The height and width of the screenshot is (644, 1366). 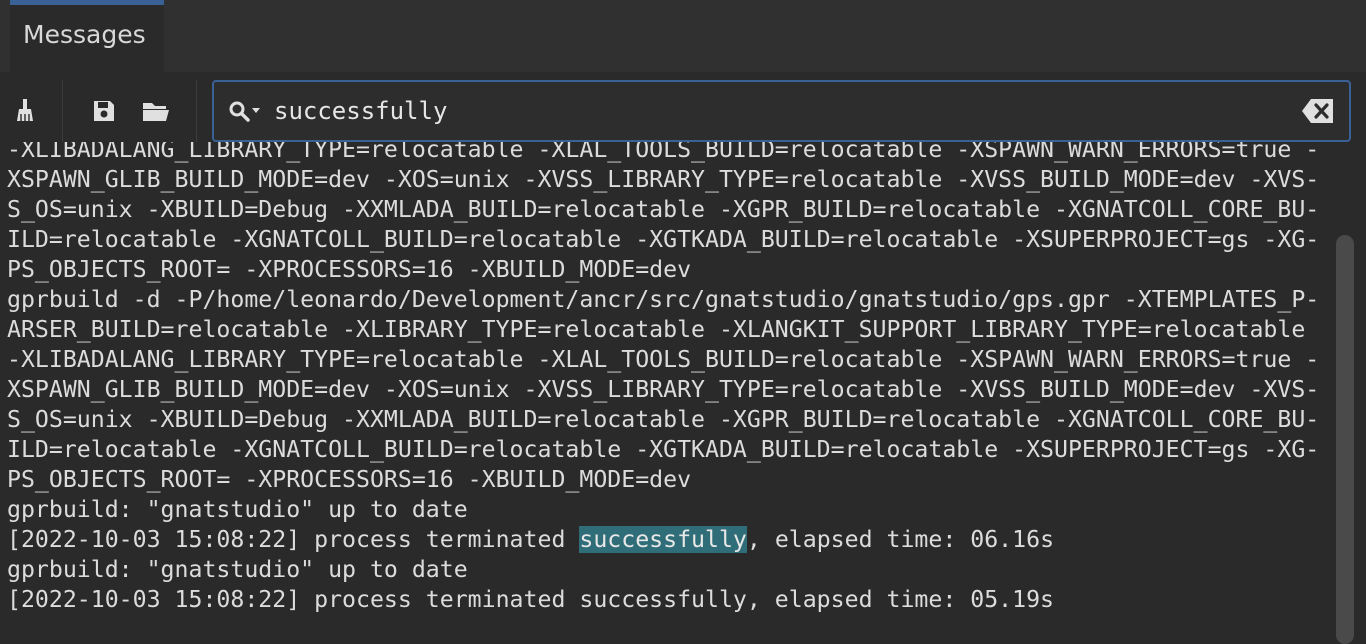 I want to click on folder-open-icon, so click(x=156, y=113).